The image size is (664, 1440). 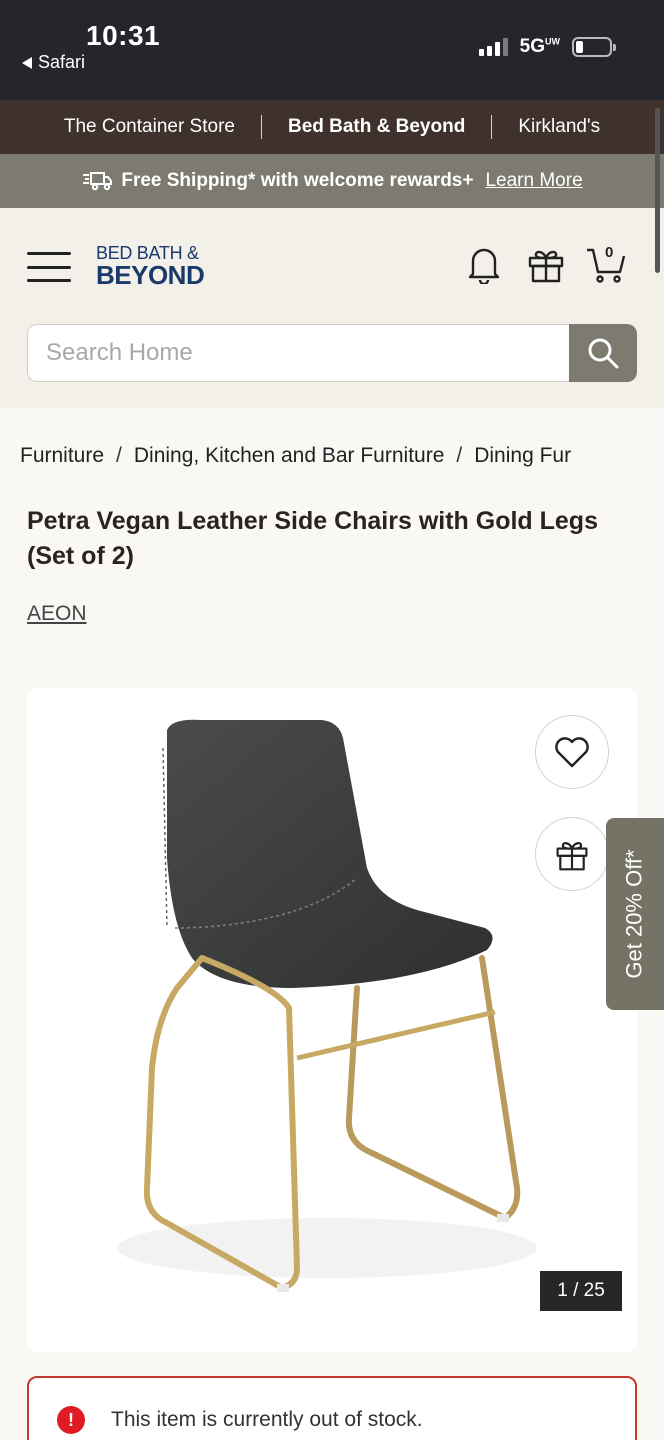 What do you see at coordinates (57, 614) in the screenshot?
I see `vendor-link: AEON` at bounding box center [57, 614].